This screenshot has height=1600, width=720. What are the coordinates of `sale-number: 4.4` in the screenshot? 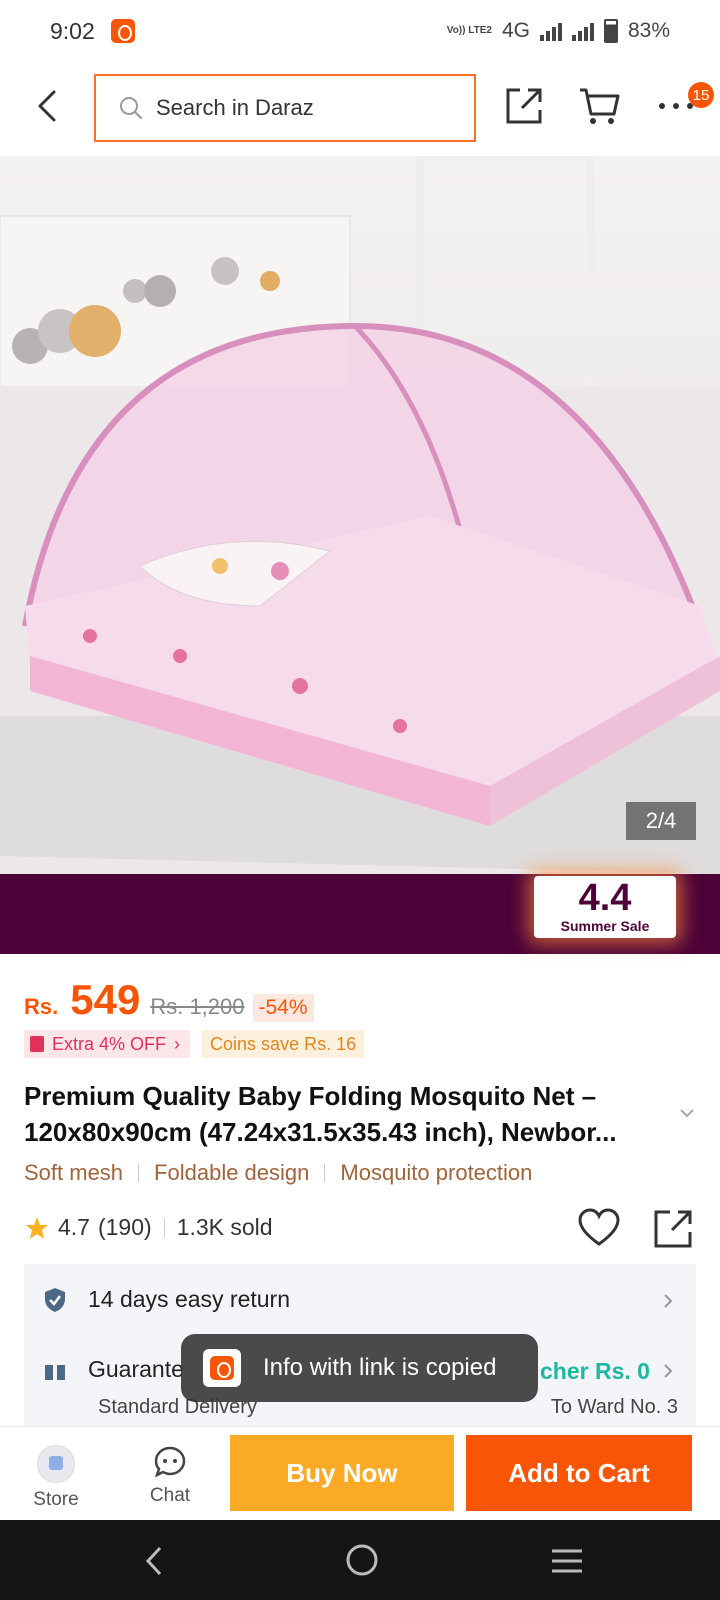 It's located at (605, 898).